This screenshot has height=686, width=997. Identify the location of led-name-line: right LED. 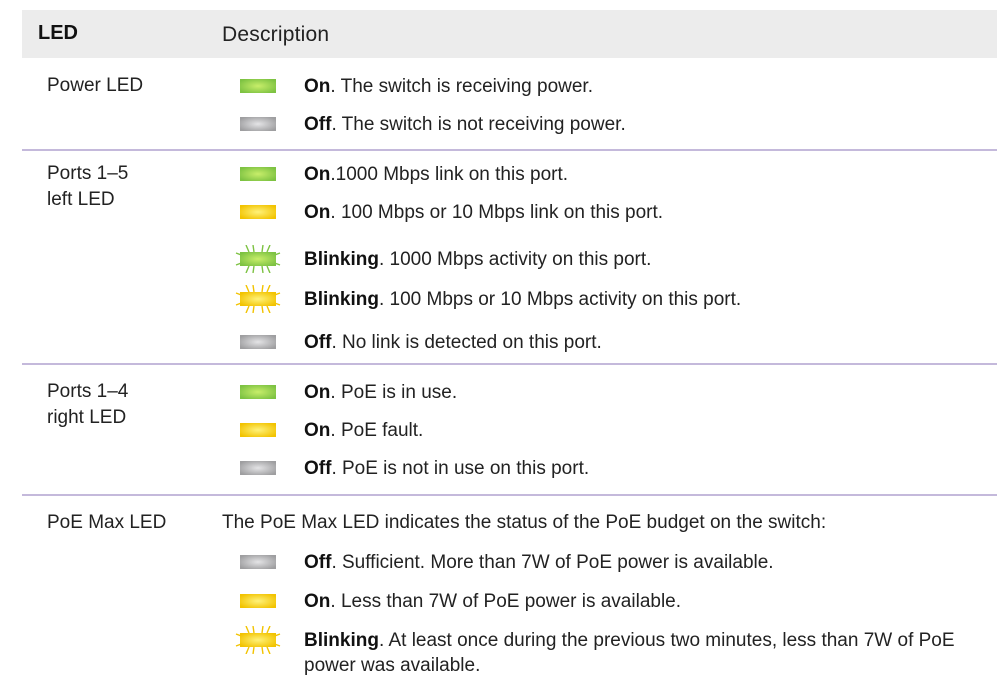
(87, 417).